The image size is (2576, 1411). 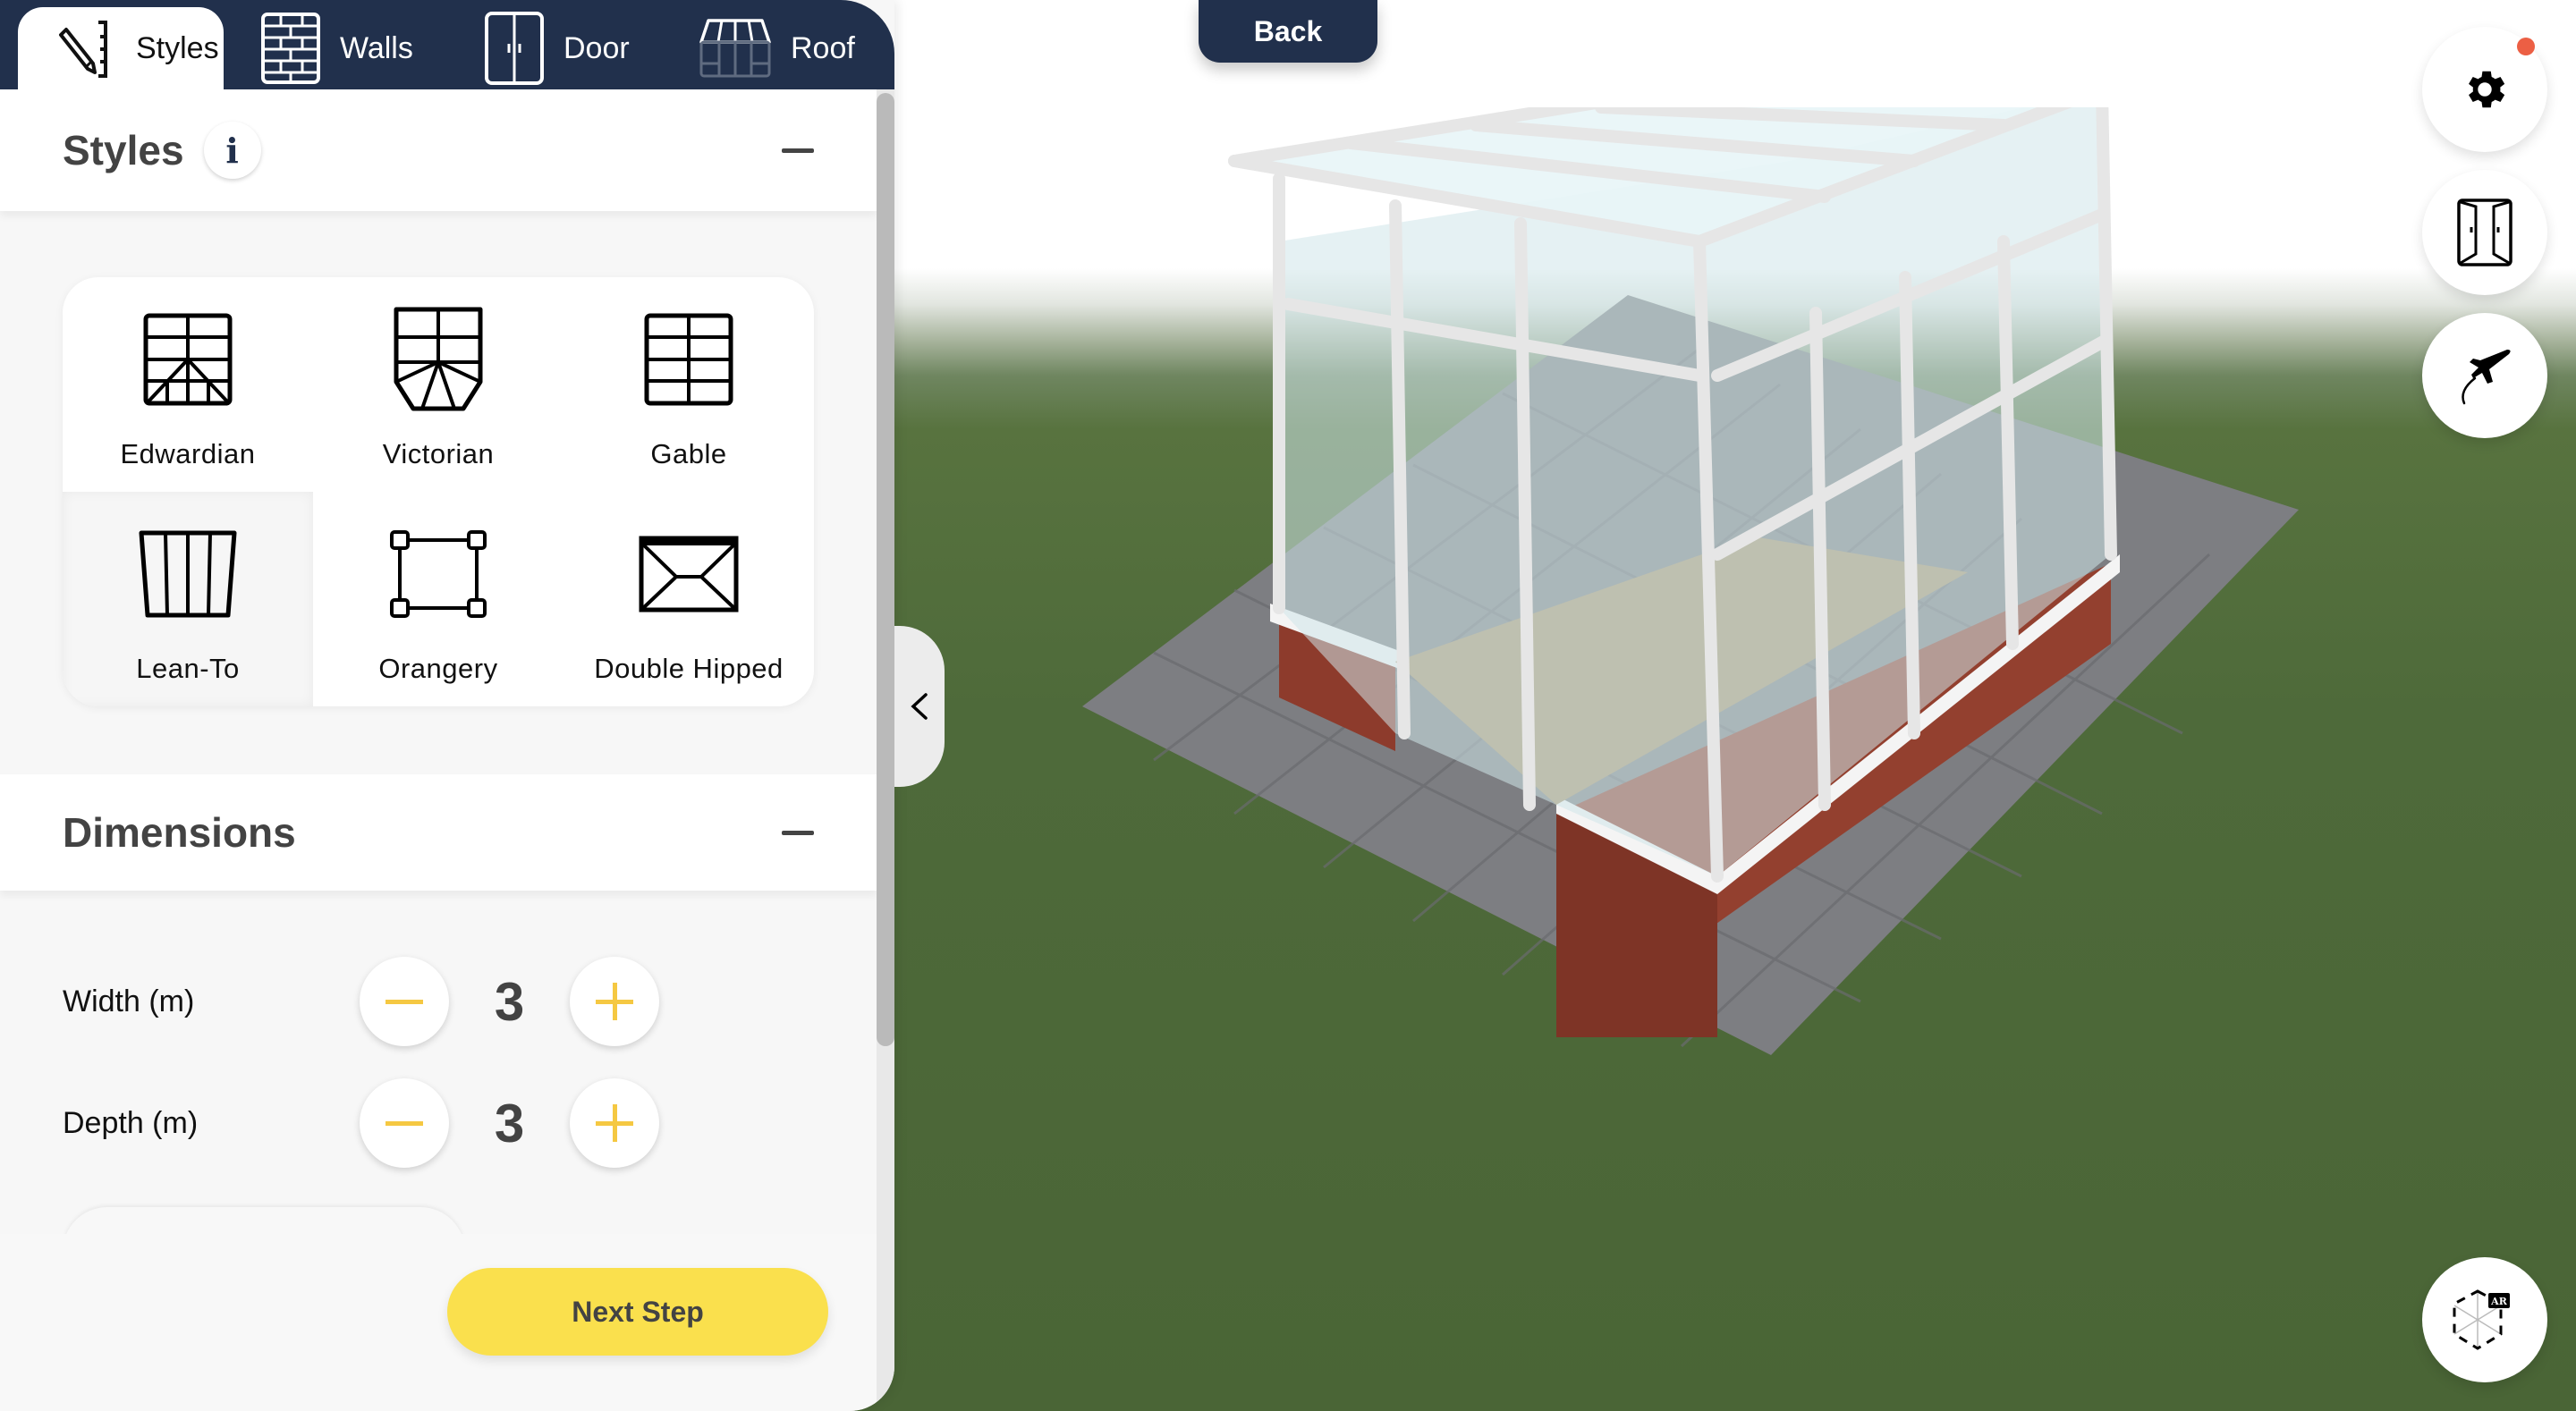 What do you see at coordinates (438, 669) in the screenshot?
I see `style-label: Orangery` at bounding box center [438, 669].